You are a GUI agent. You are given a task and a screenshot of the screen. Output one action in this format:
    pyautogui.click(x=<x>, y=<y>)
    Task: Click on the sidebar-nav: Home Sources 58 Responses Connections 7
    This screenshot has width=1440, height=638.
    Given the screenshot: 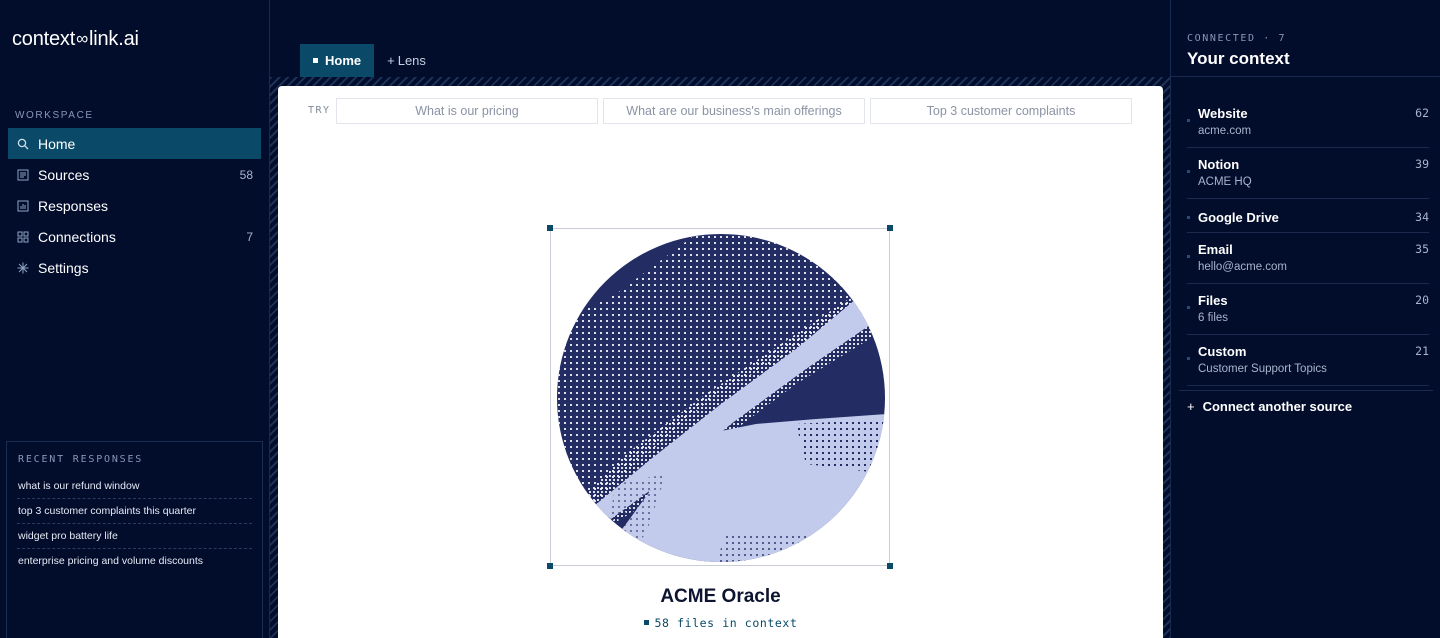 What is the action you would take?
    pyautogui.click(x=134, y=205)
    